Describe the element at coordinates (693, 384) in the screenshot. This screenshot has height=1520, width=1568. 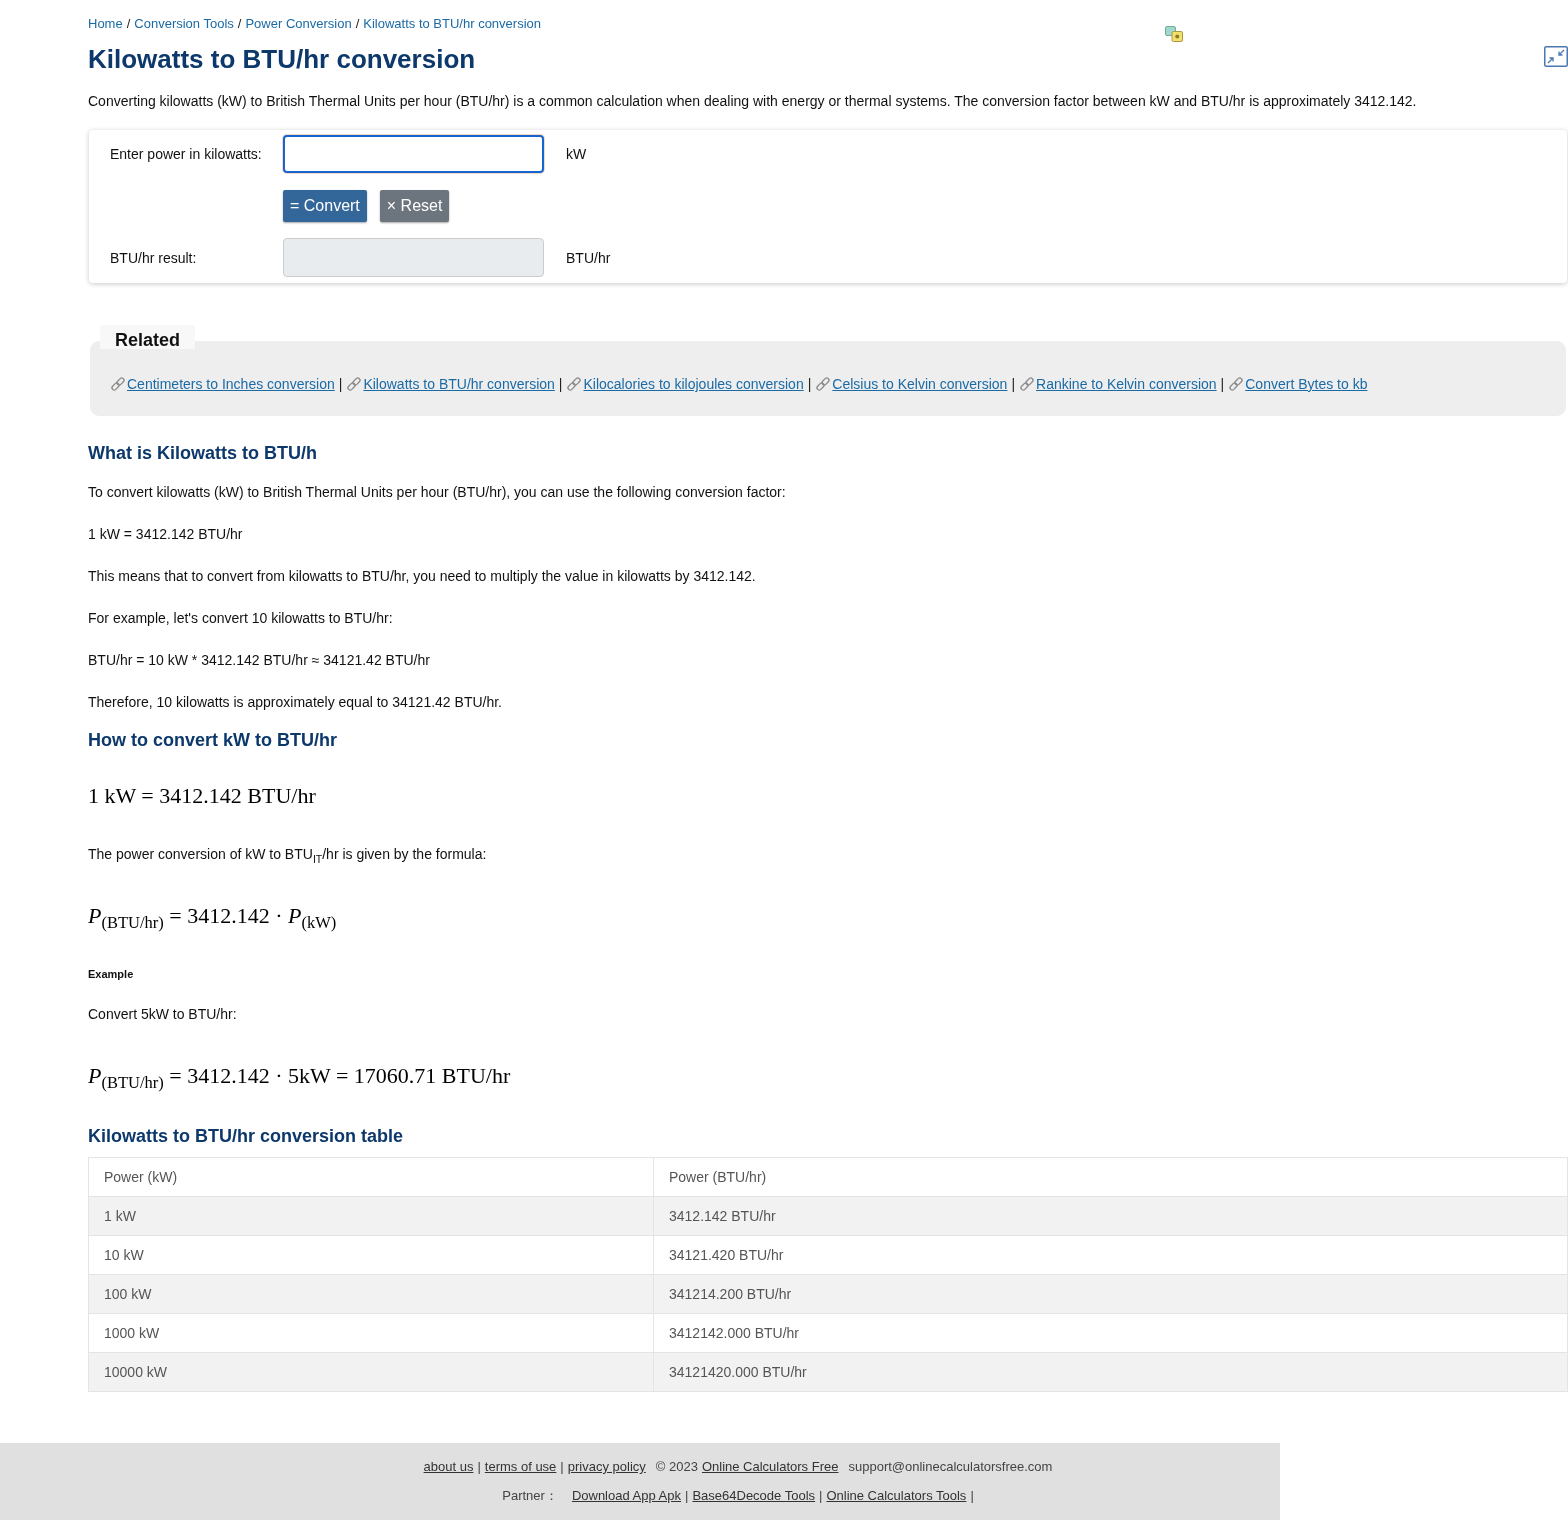
I see `related-link: Kilocalories to kilojoules conversion` at that location.